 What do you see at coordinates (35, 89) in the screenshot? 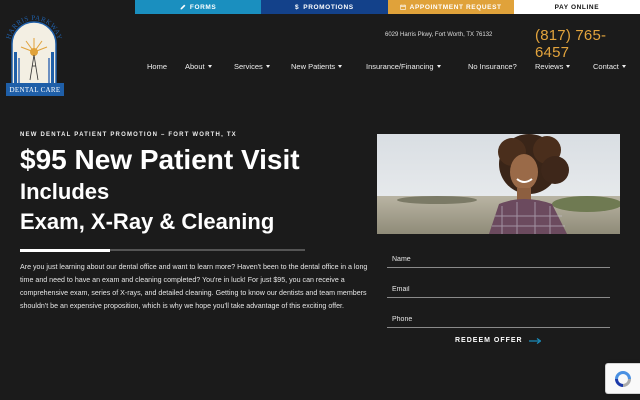
I see `logo-band: DENTAL CARE` at bounding box center [35, 89].